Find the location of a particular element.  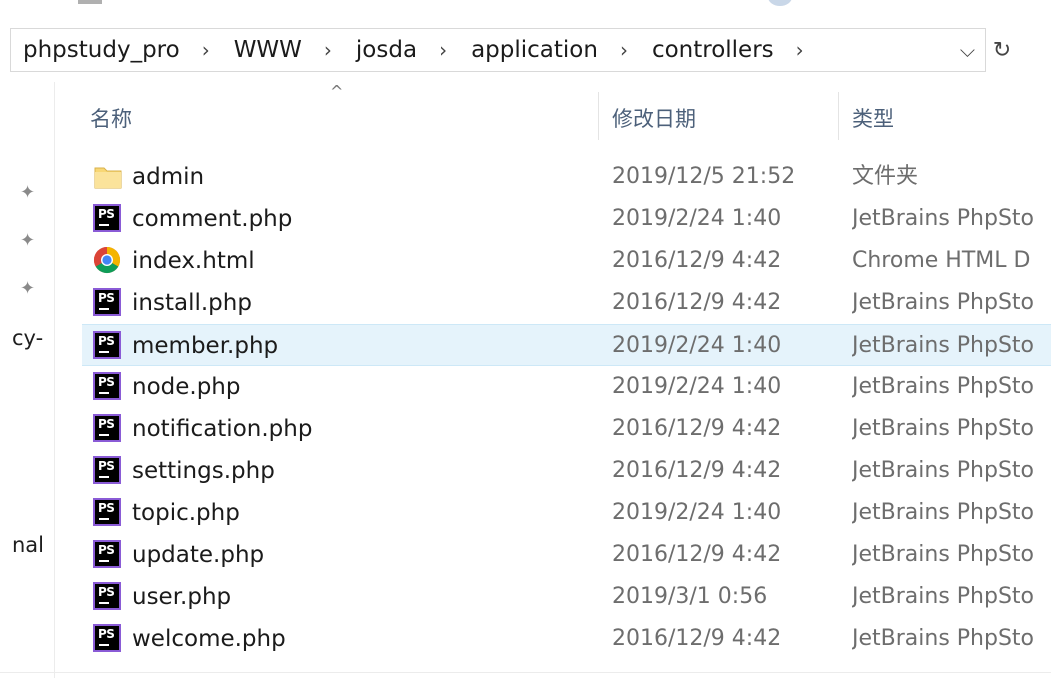

file-modified-date: 2019/12/5 21:52 is located at coordinates (704, 176).